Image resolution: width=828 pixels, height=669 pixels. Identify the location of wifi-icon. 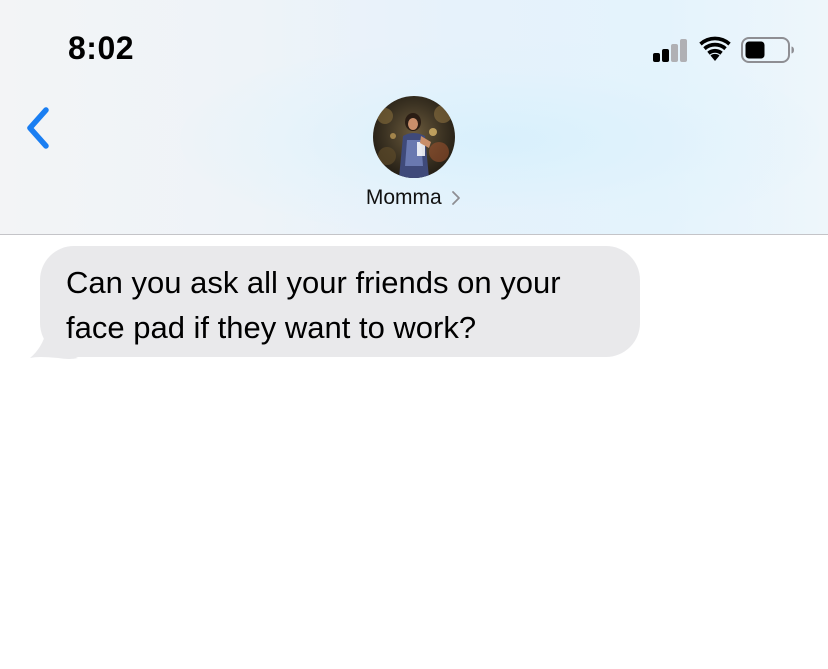
(715, 48).